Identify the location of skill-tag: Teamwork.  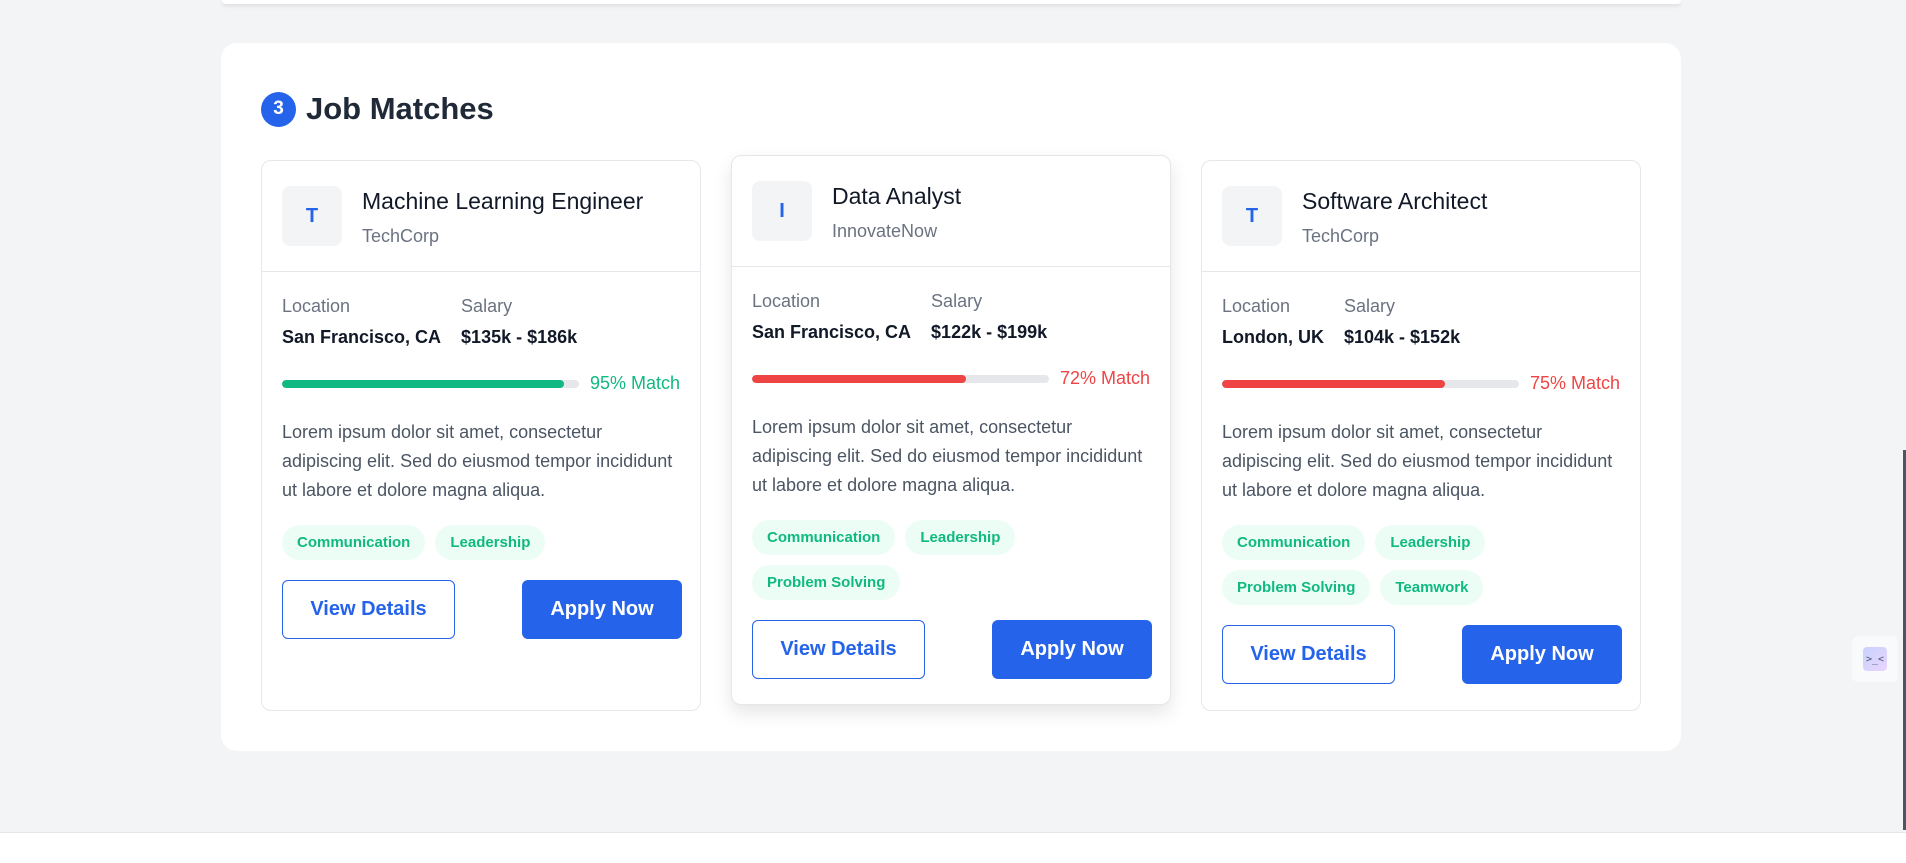
(1432, 587).